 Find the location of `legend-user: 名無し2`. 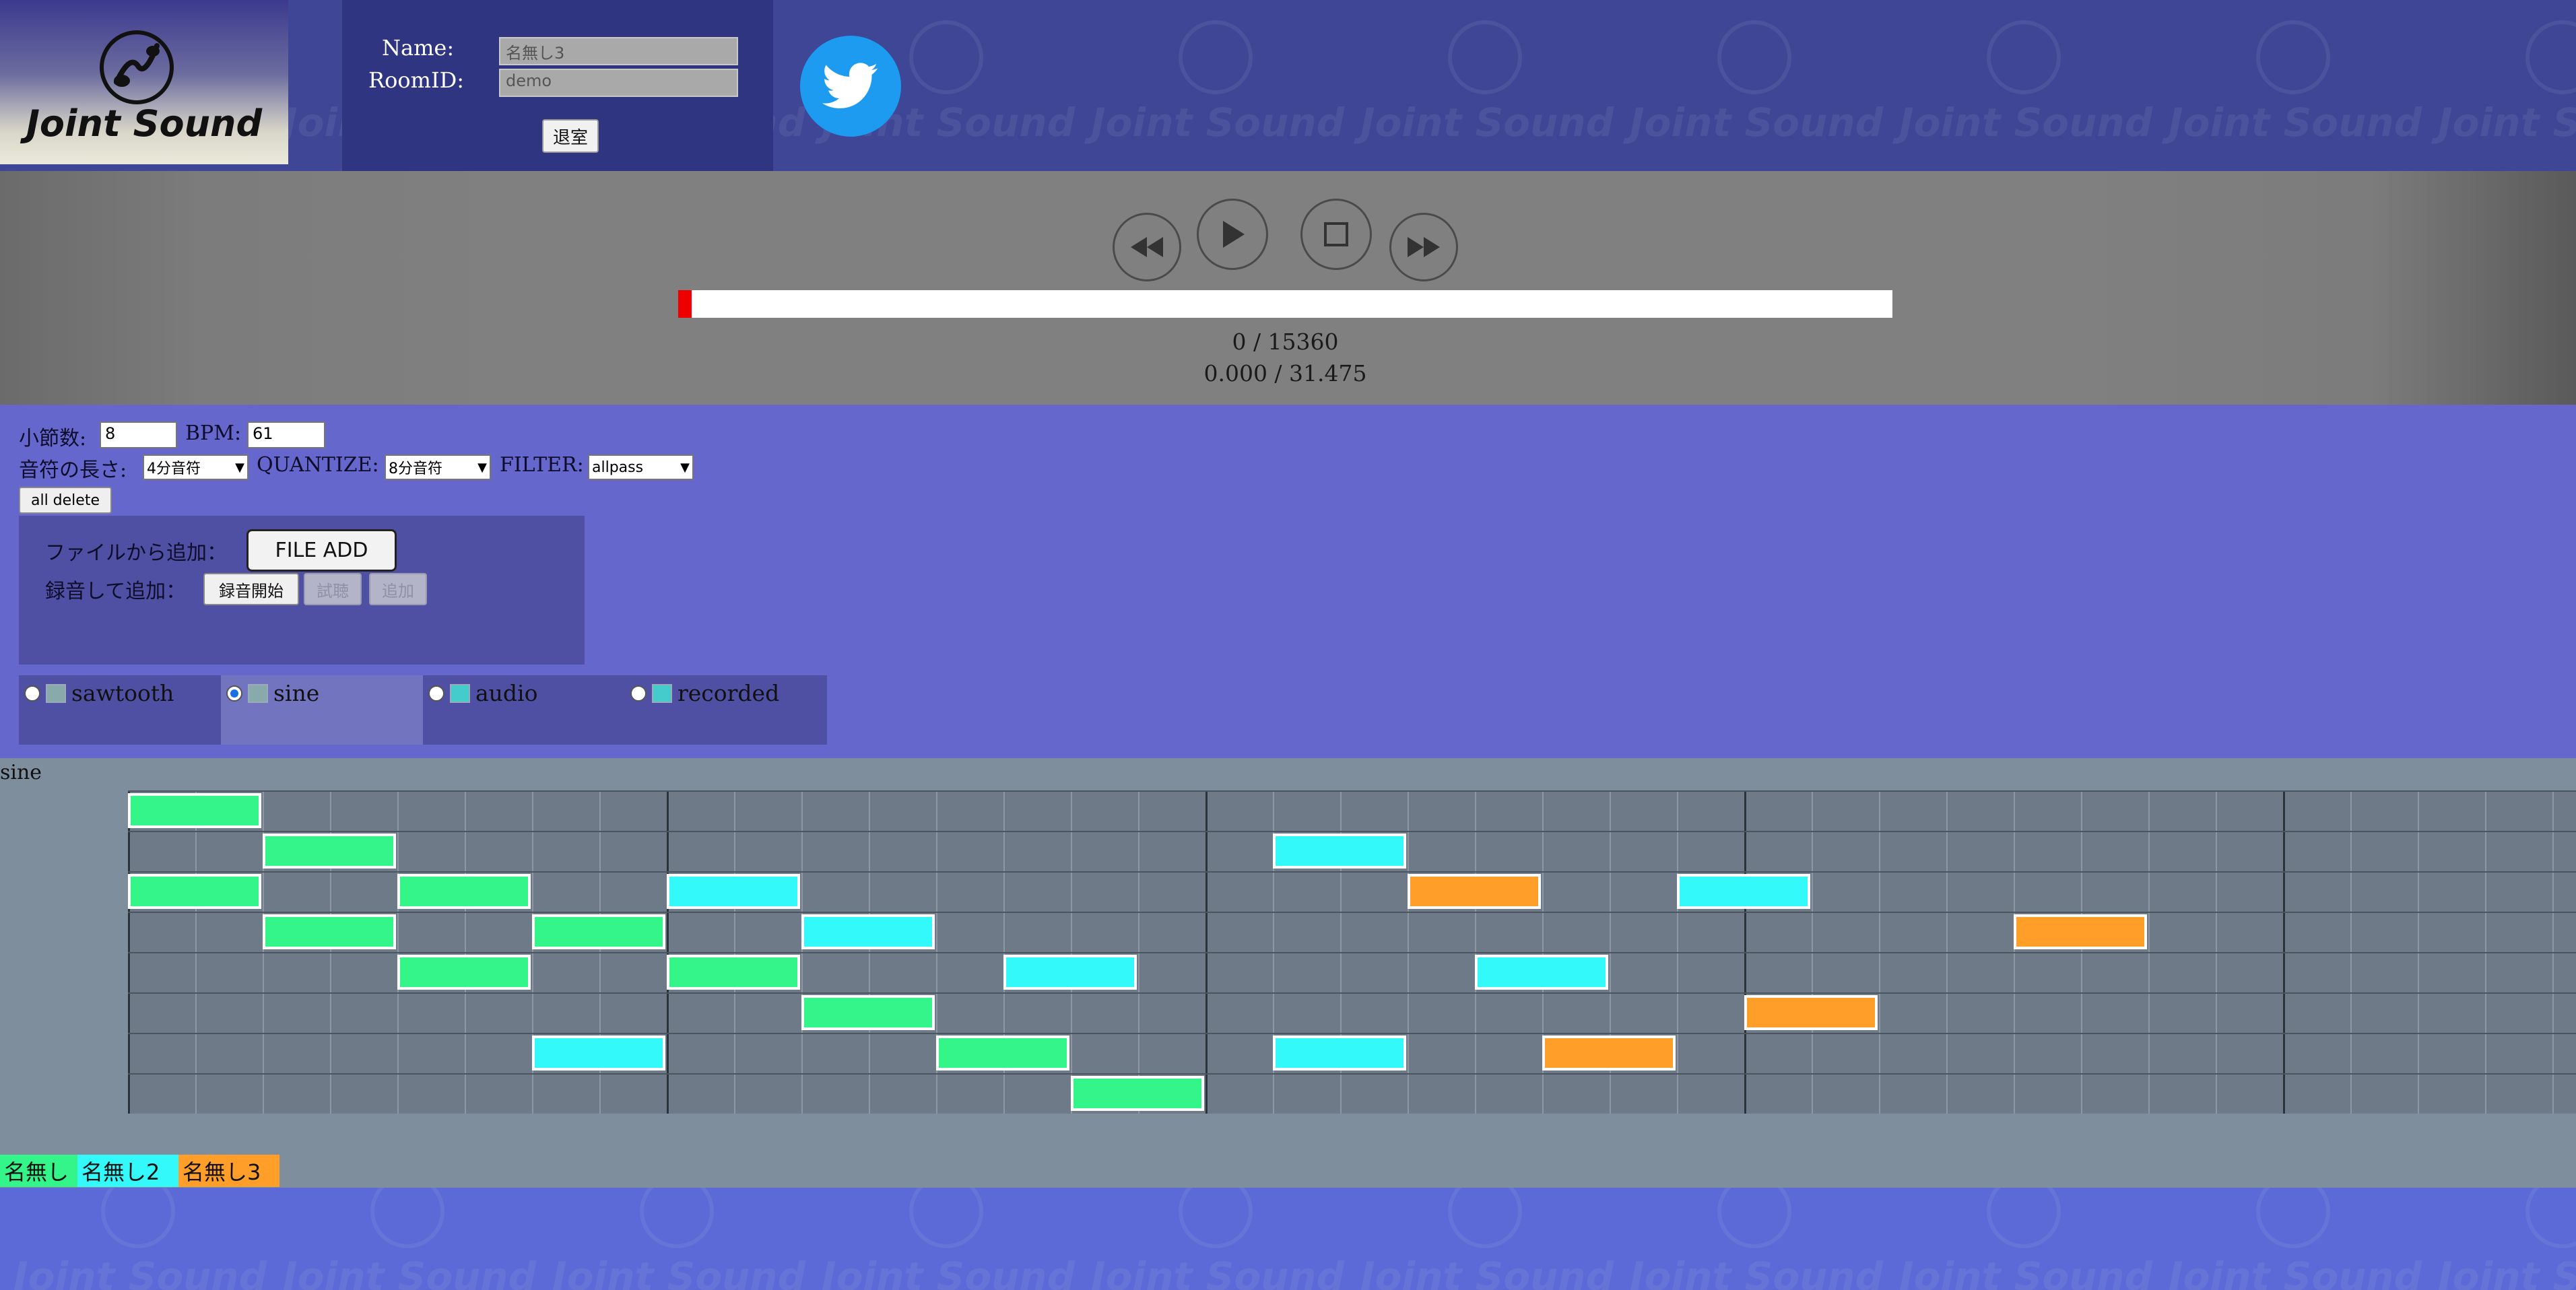

legend-user: 名無し2 is located at coordinates (127, 1171).